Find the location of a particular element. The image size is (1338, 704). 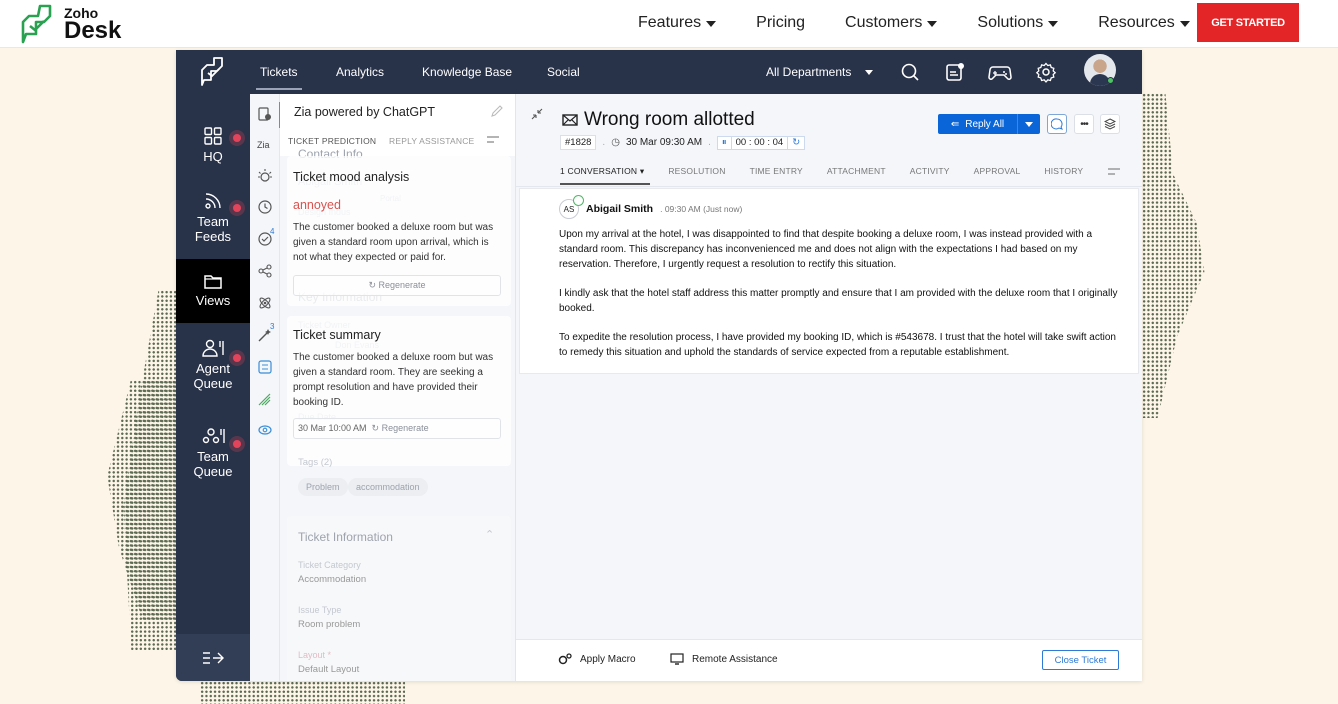

due-date-value: 30 Mar 10:00 AM is located at coordinates (332, 428).